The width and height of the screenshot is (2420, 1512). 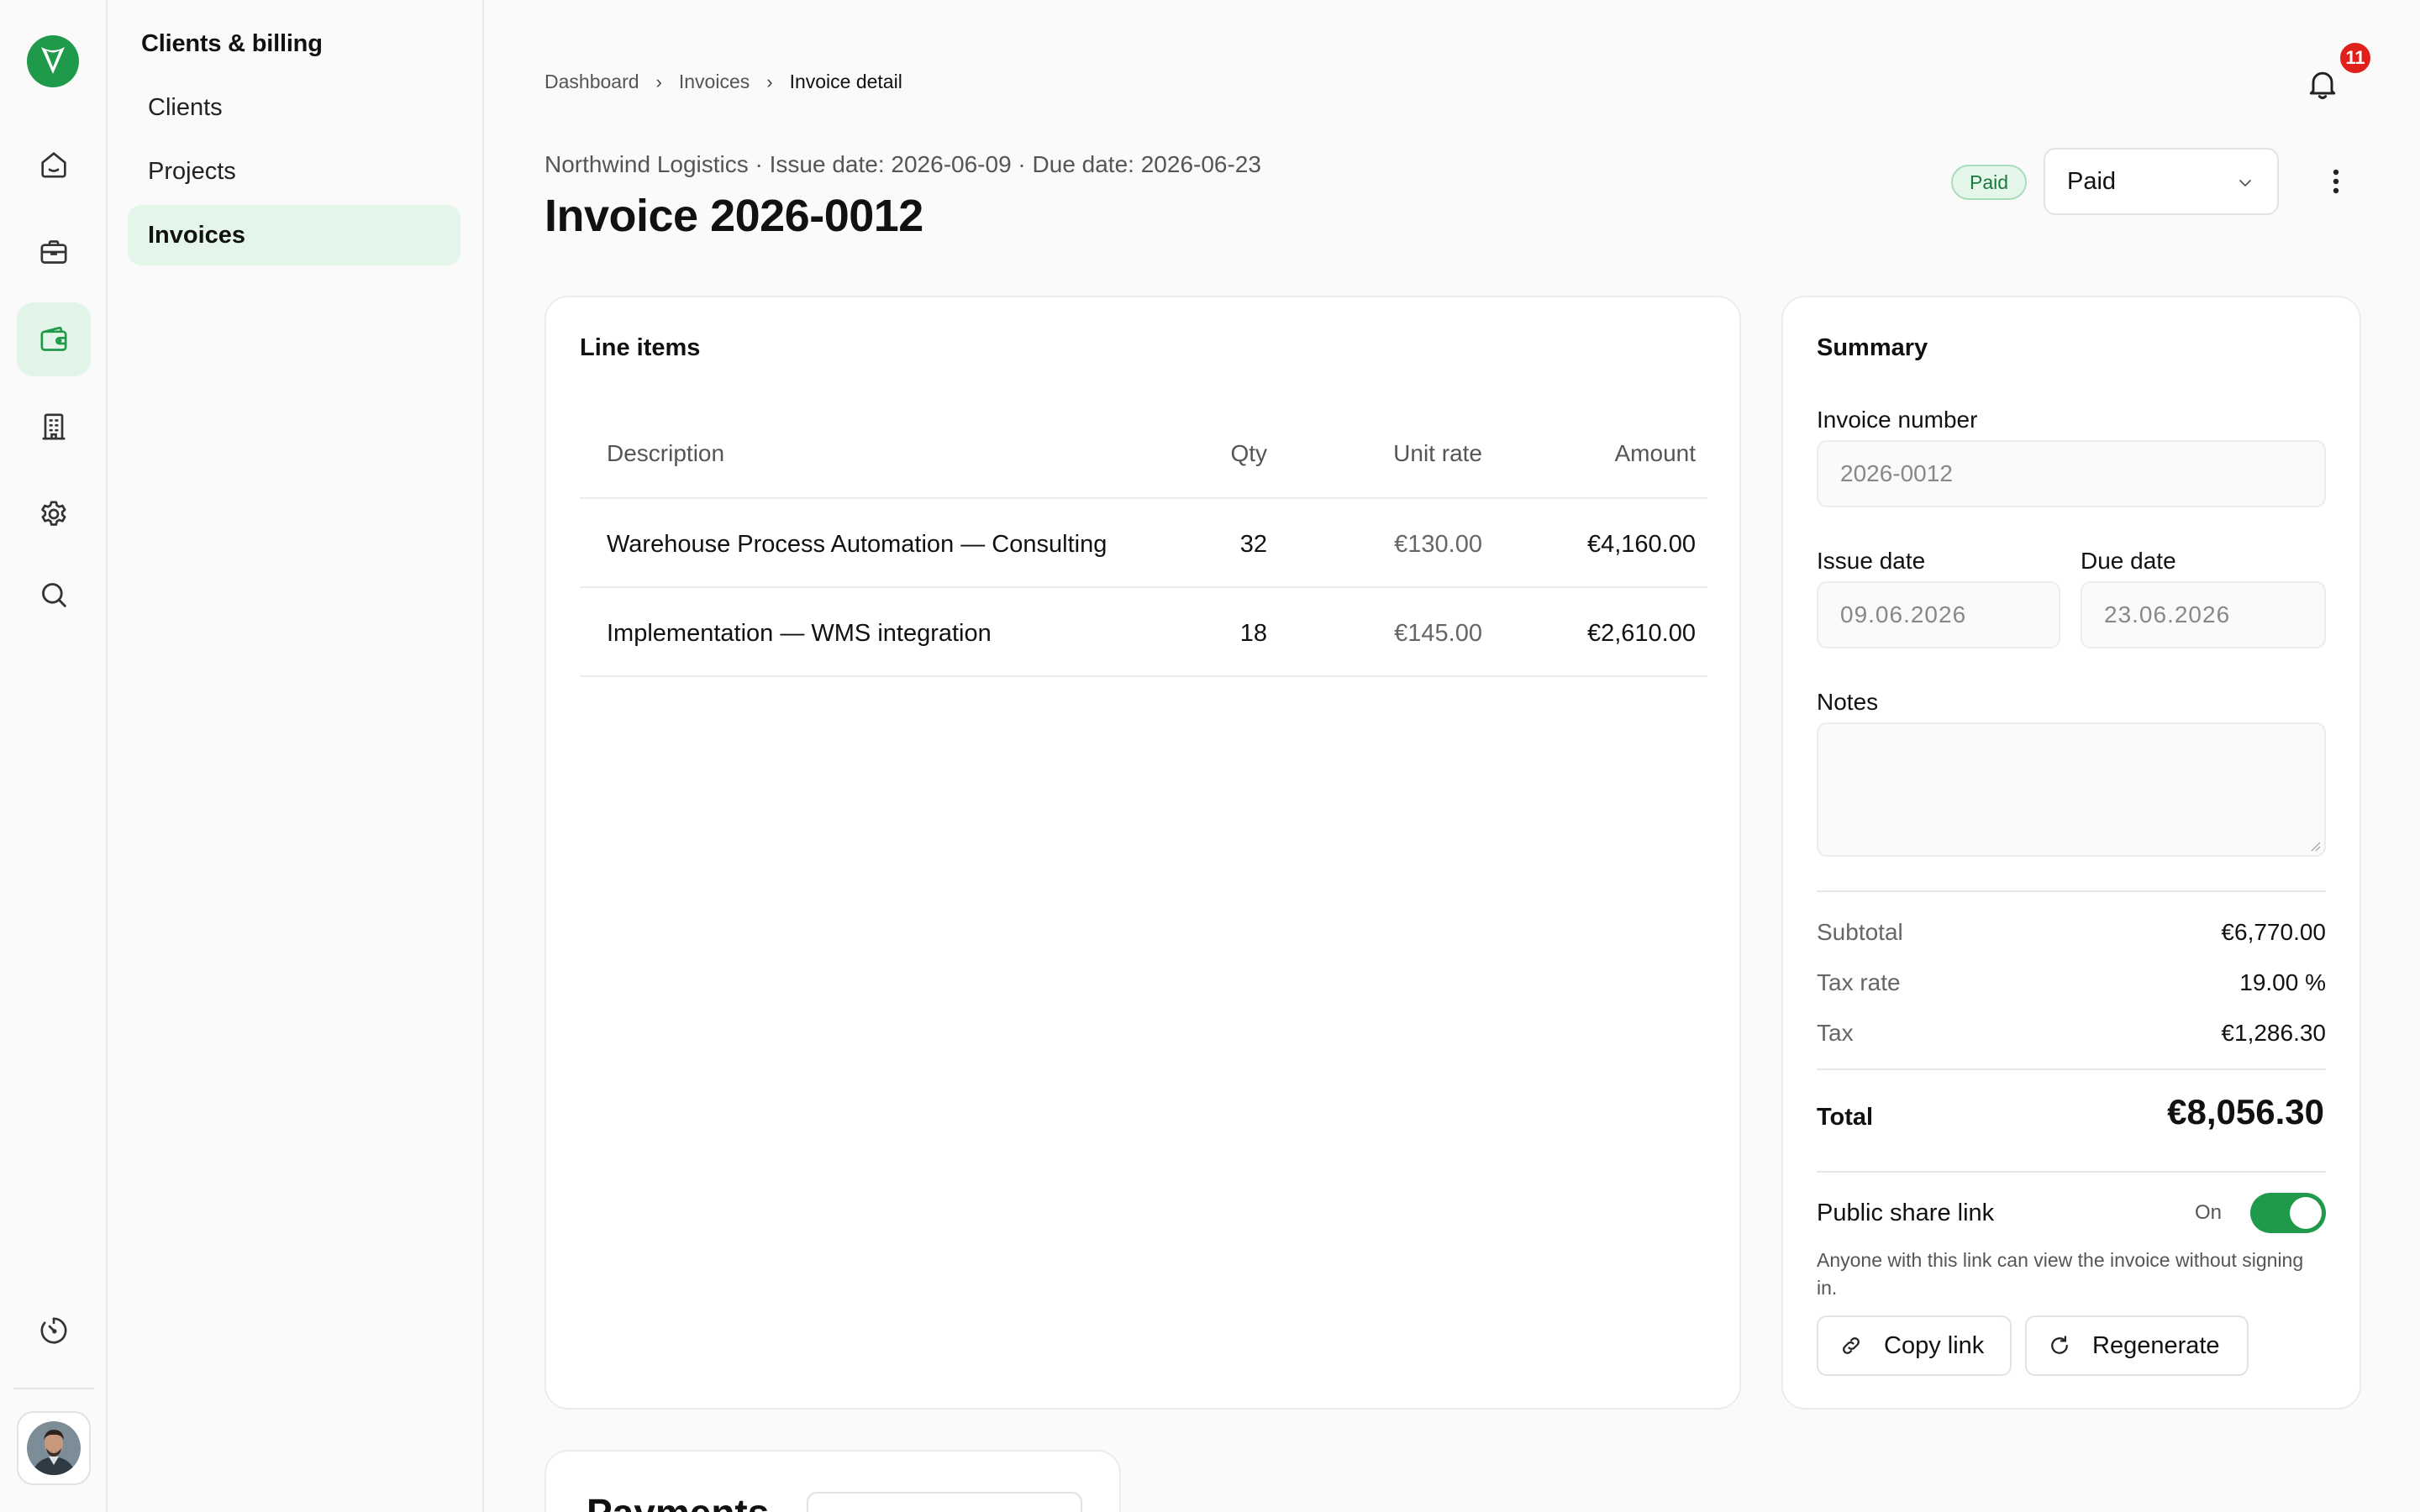 I want to click on column-header-qty: Qty, so click(x=1248, y=453).